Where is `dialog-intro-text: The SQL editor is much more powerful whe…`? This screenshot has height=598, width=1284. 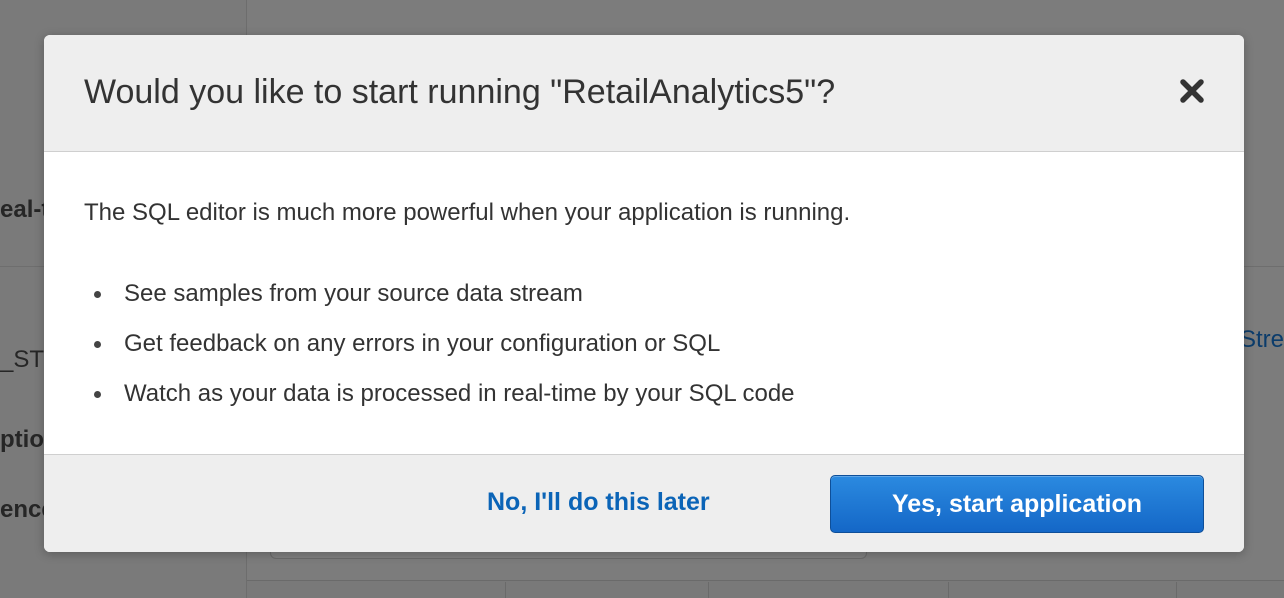 dialog-intro-text: The SQL editor is much more powerful whe… is located at coordinates (467, 212).